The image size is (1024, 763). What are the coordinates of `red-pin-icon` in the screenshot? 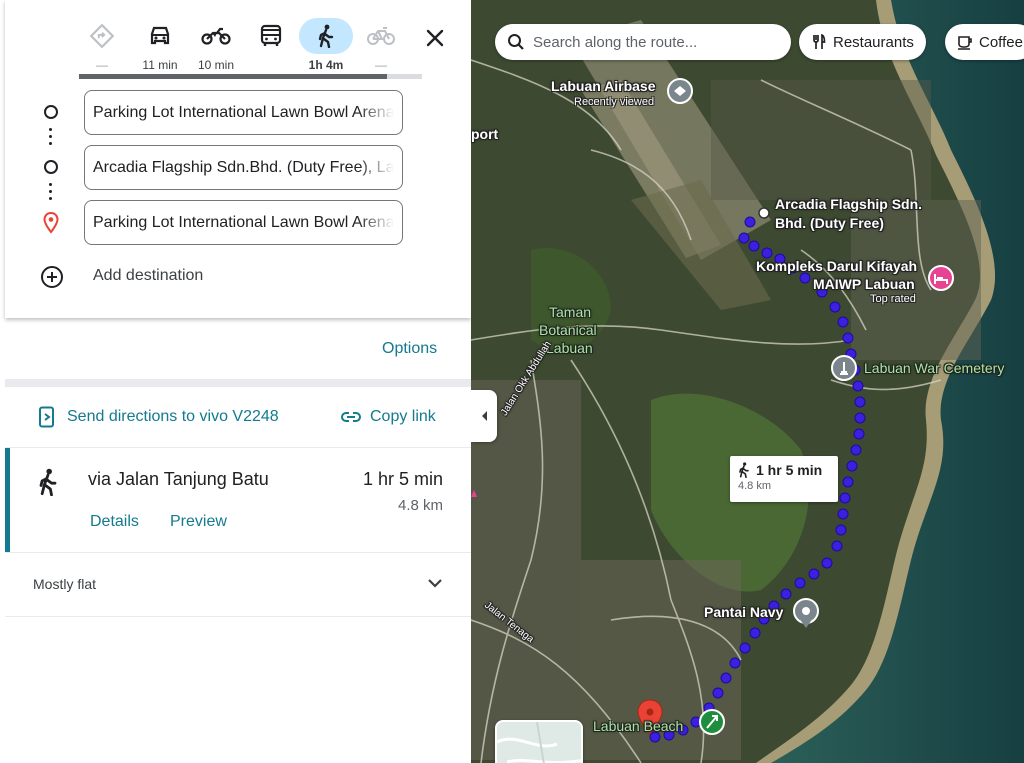 It's located at (51, 223).